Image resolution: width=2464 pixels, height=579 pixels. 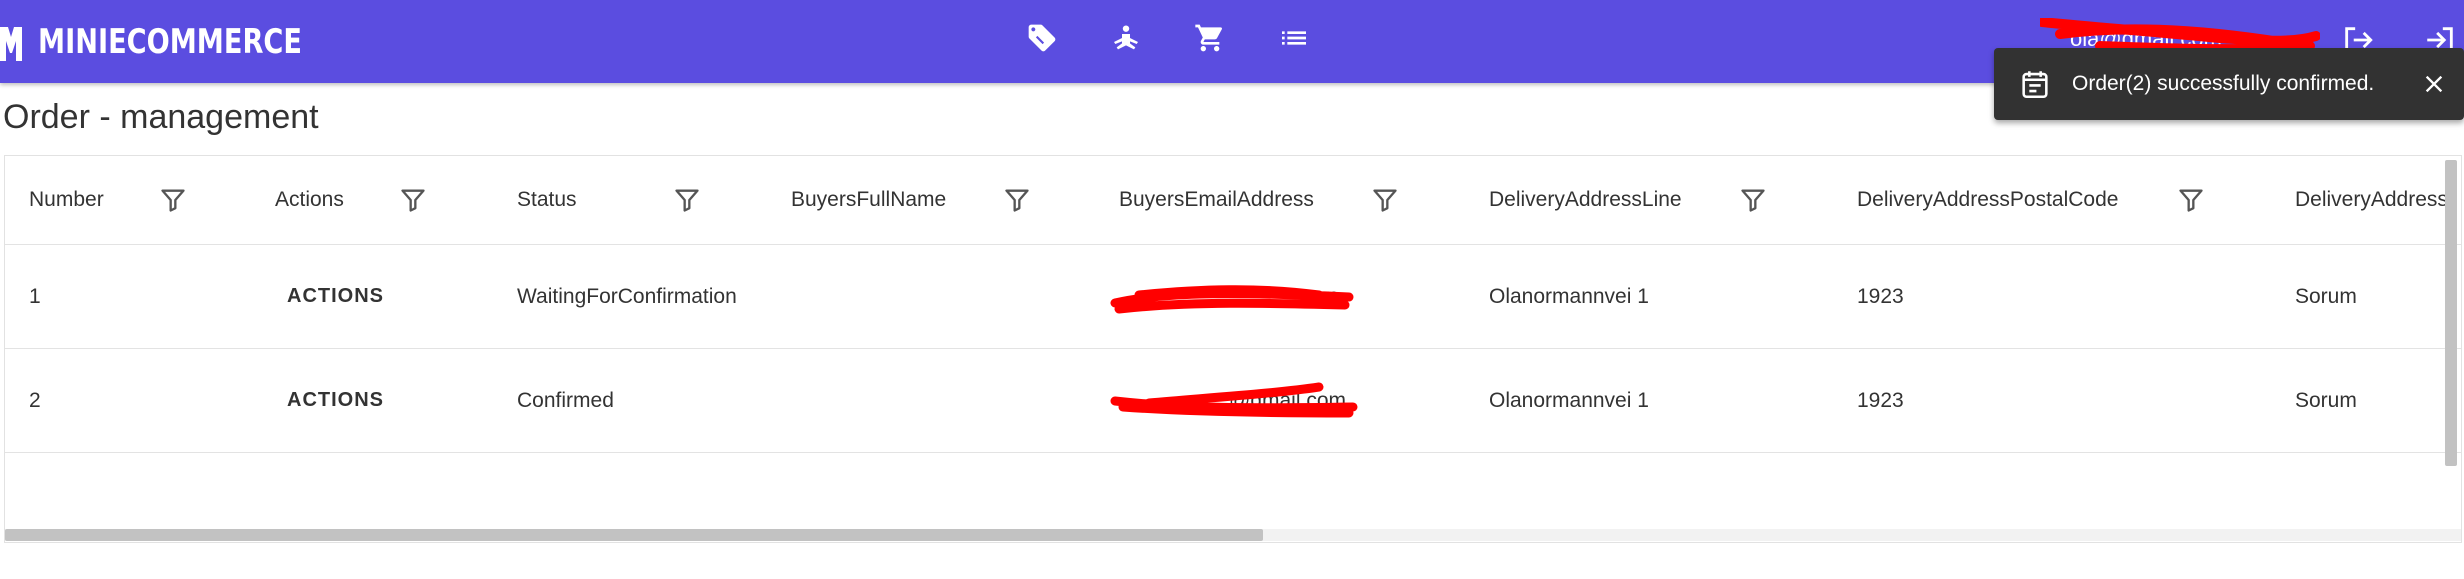 What do you see at coordinates (1042, 38) in the screenshot?
I see `nav-products-tag-icon` at bounding box center [1042, 38].